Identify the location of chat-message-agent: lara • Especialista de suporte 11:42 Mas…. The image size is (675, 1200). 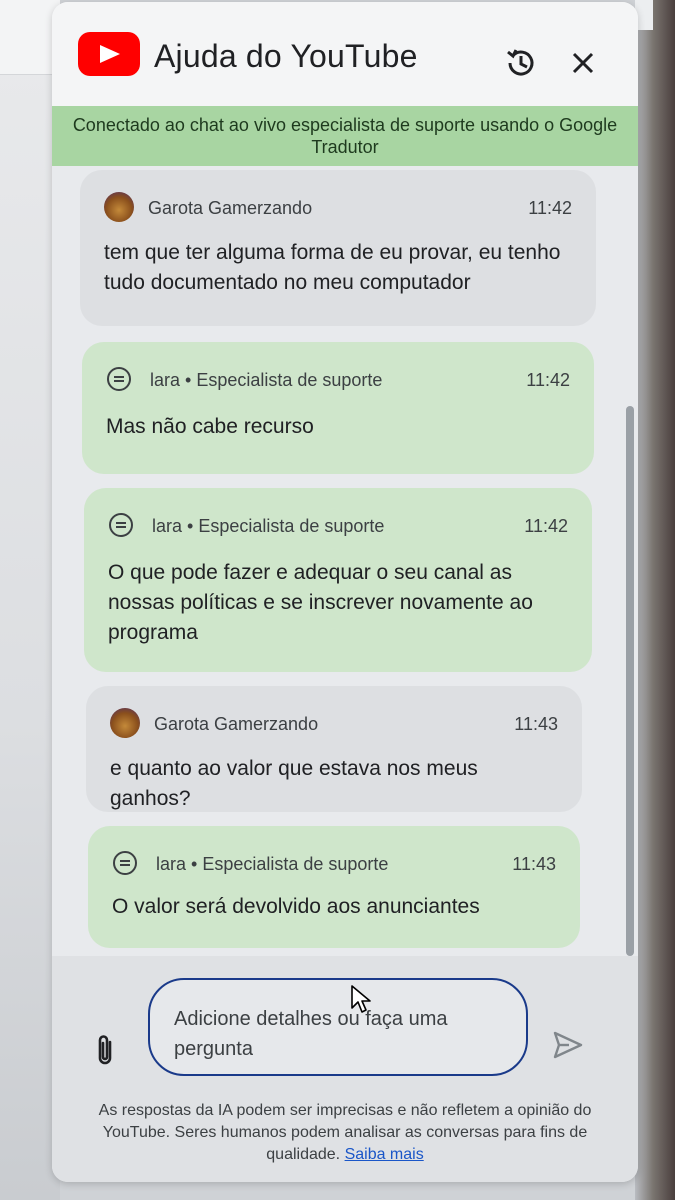
(338, 408).